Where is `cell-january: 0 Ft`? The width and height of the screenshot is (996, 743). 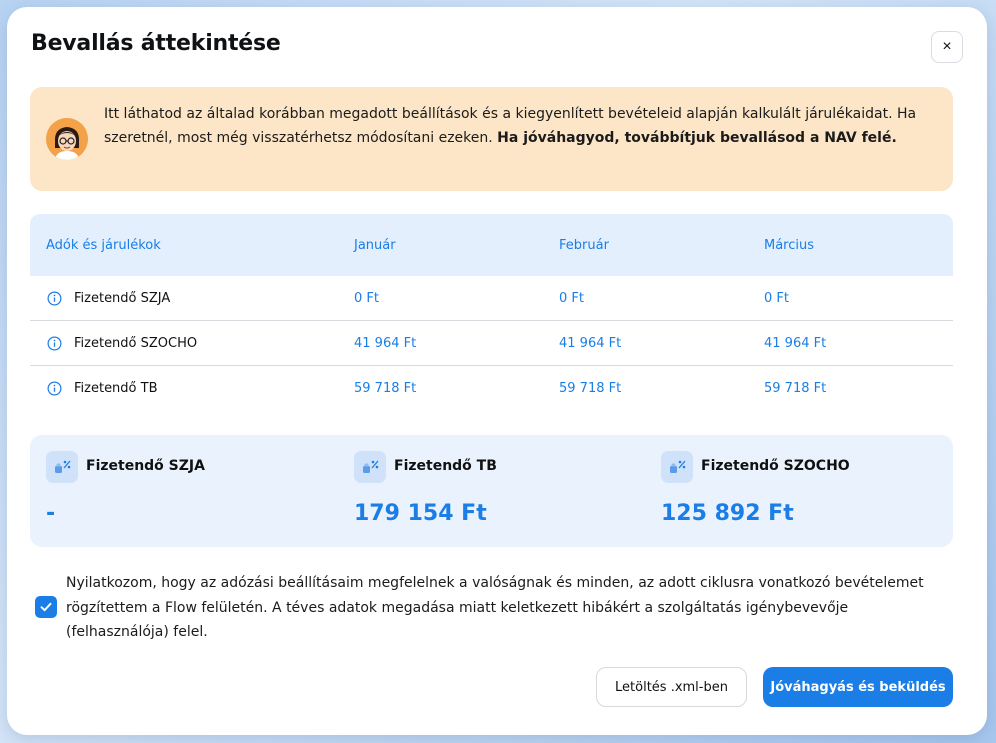
cell-january: 0 Ft is located at coordinates (366, 298).